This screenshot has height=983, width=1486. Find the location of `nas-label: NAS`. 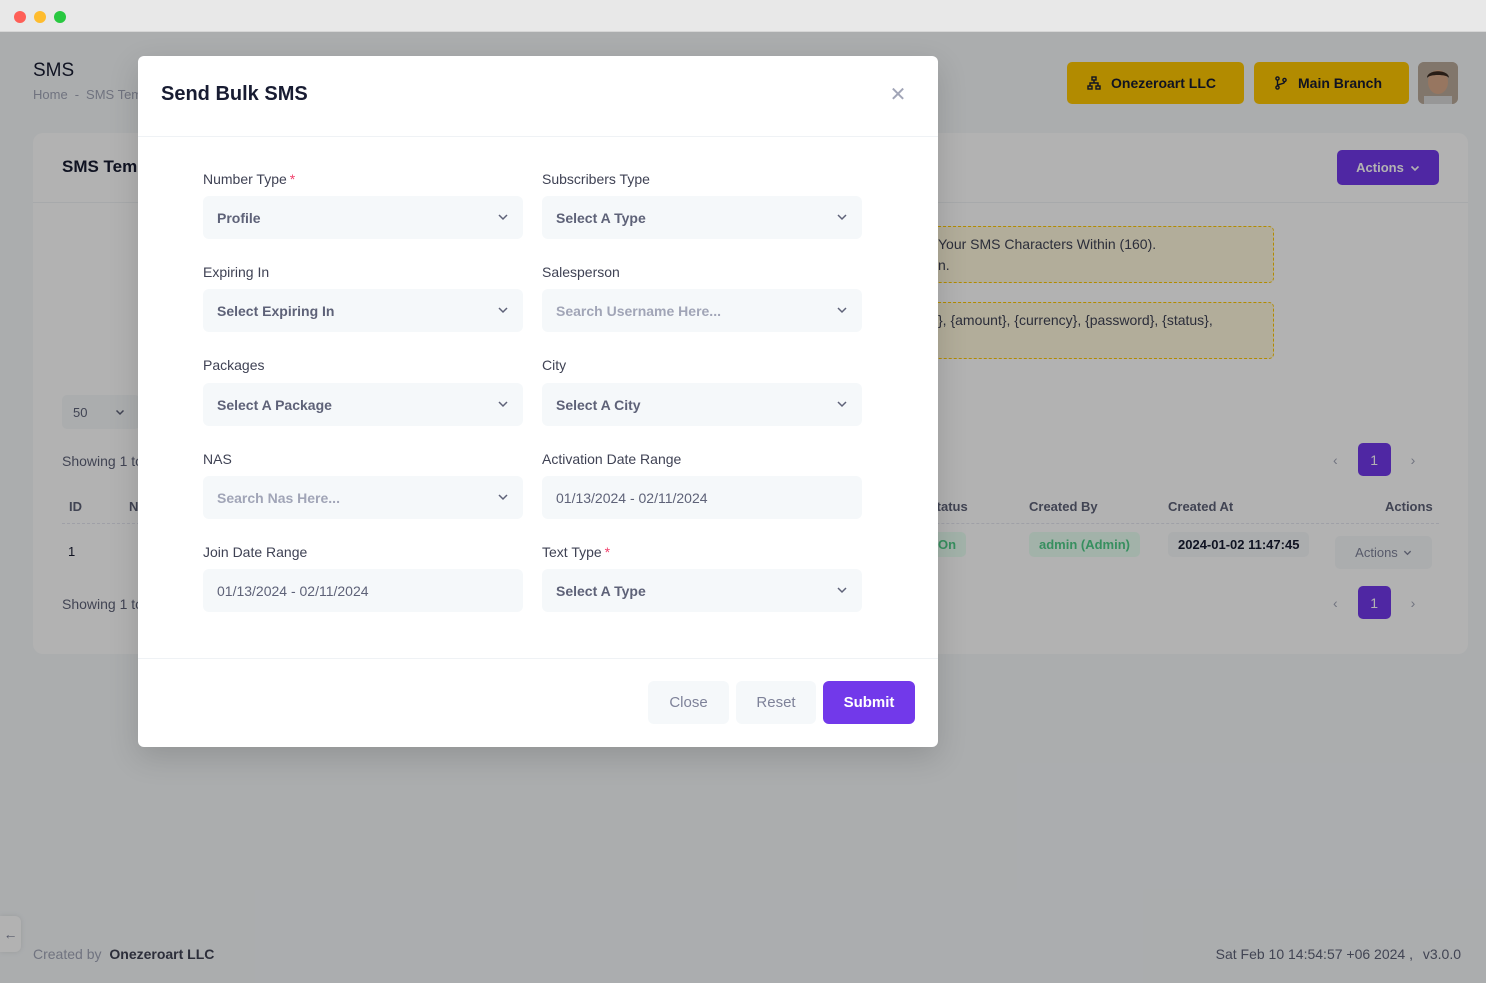

nas-label: NAS is located at coordinates (217, 459).